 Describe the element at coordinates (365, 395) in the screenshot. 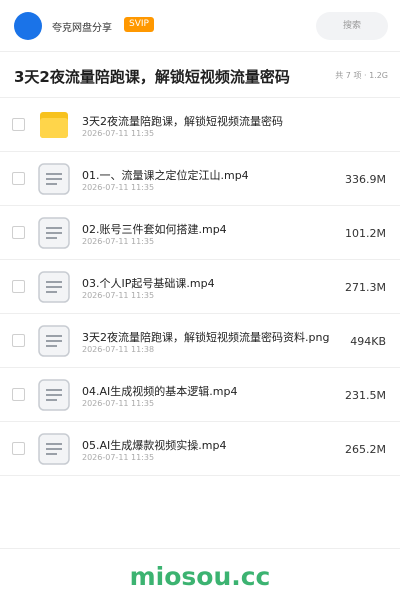

I see `file-size: 231.5M` at that location.